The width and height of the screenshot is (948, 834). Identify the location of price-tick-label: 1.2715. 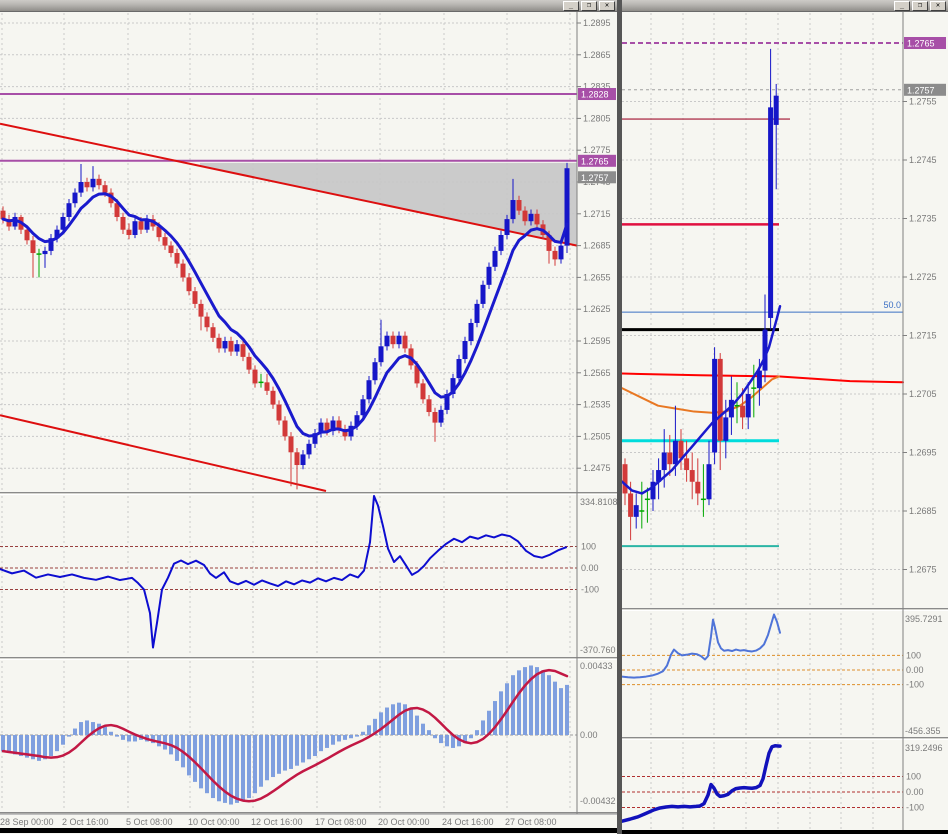
(923, 336).